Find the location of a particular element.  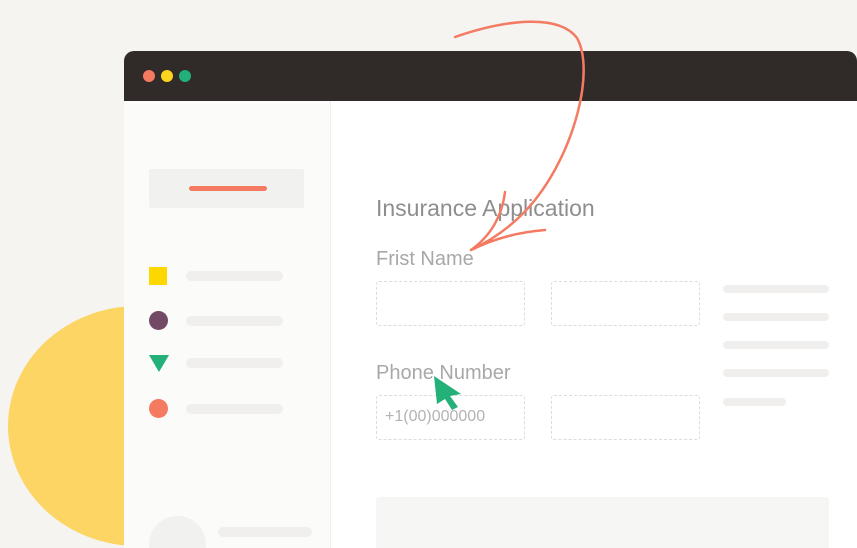

annotation-overlay is located at coordinates (509, 215).